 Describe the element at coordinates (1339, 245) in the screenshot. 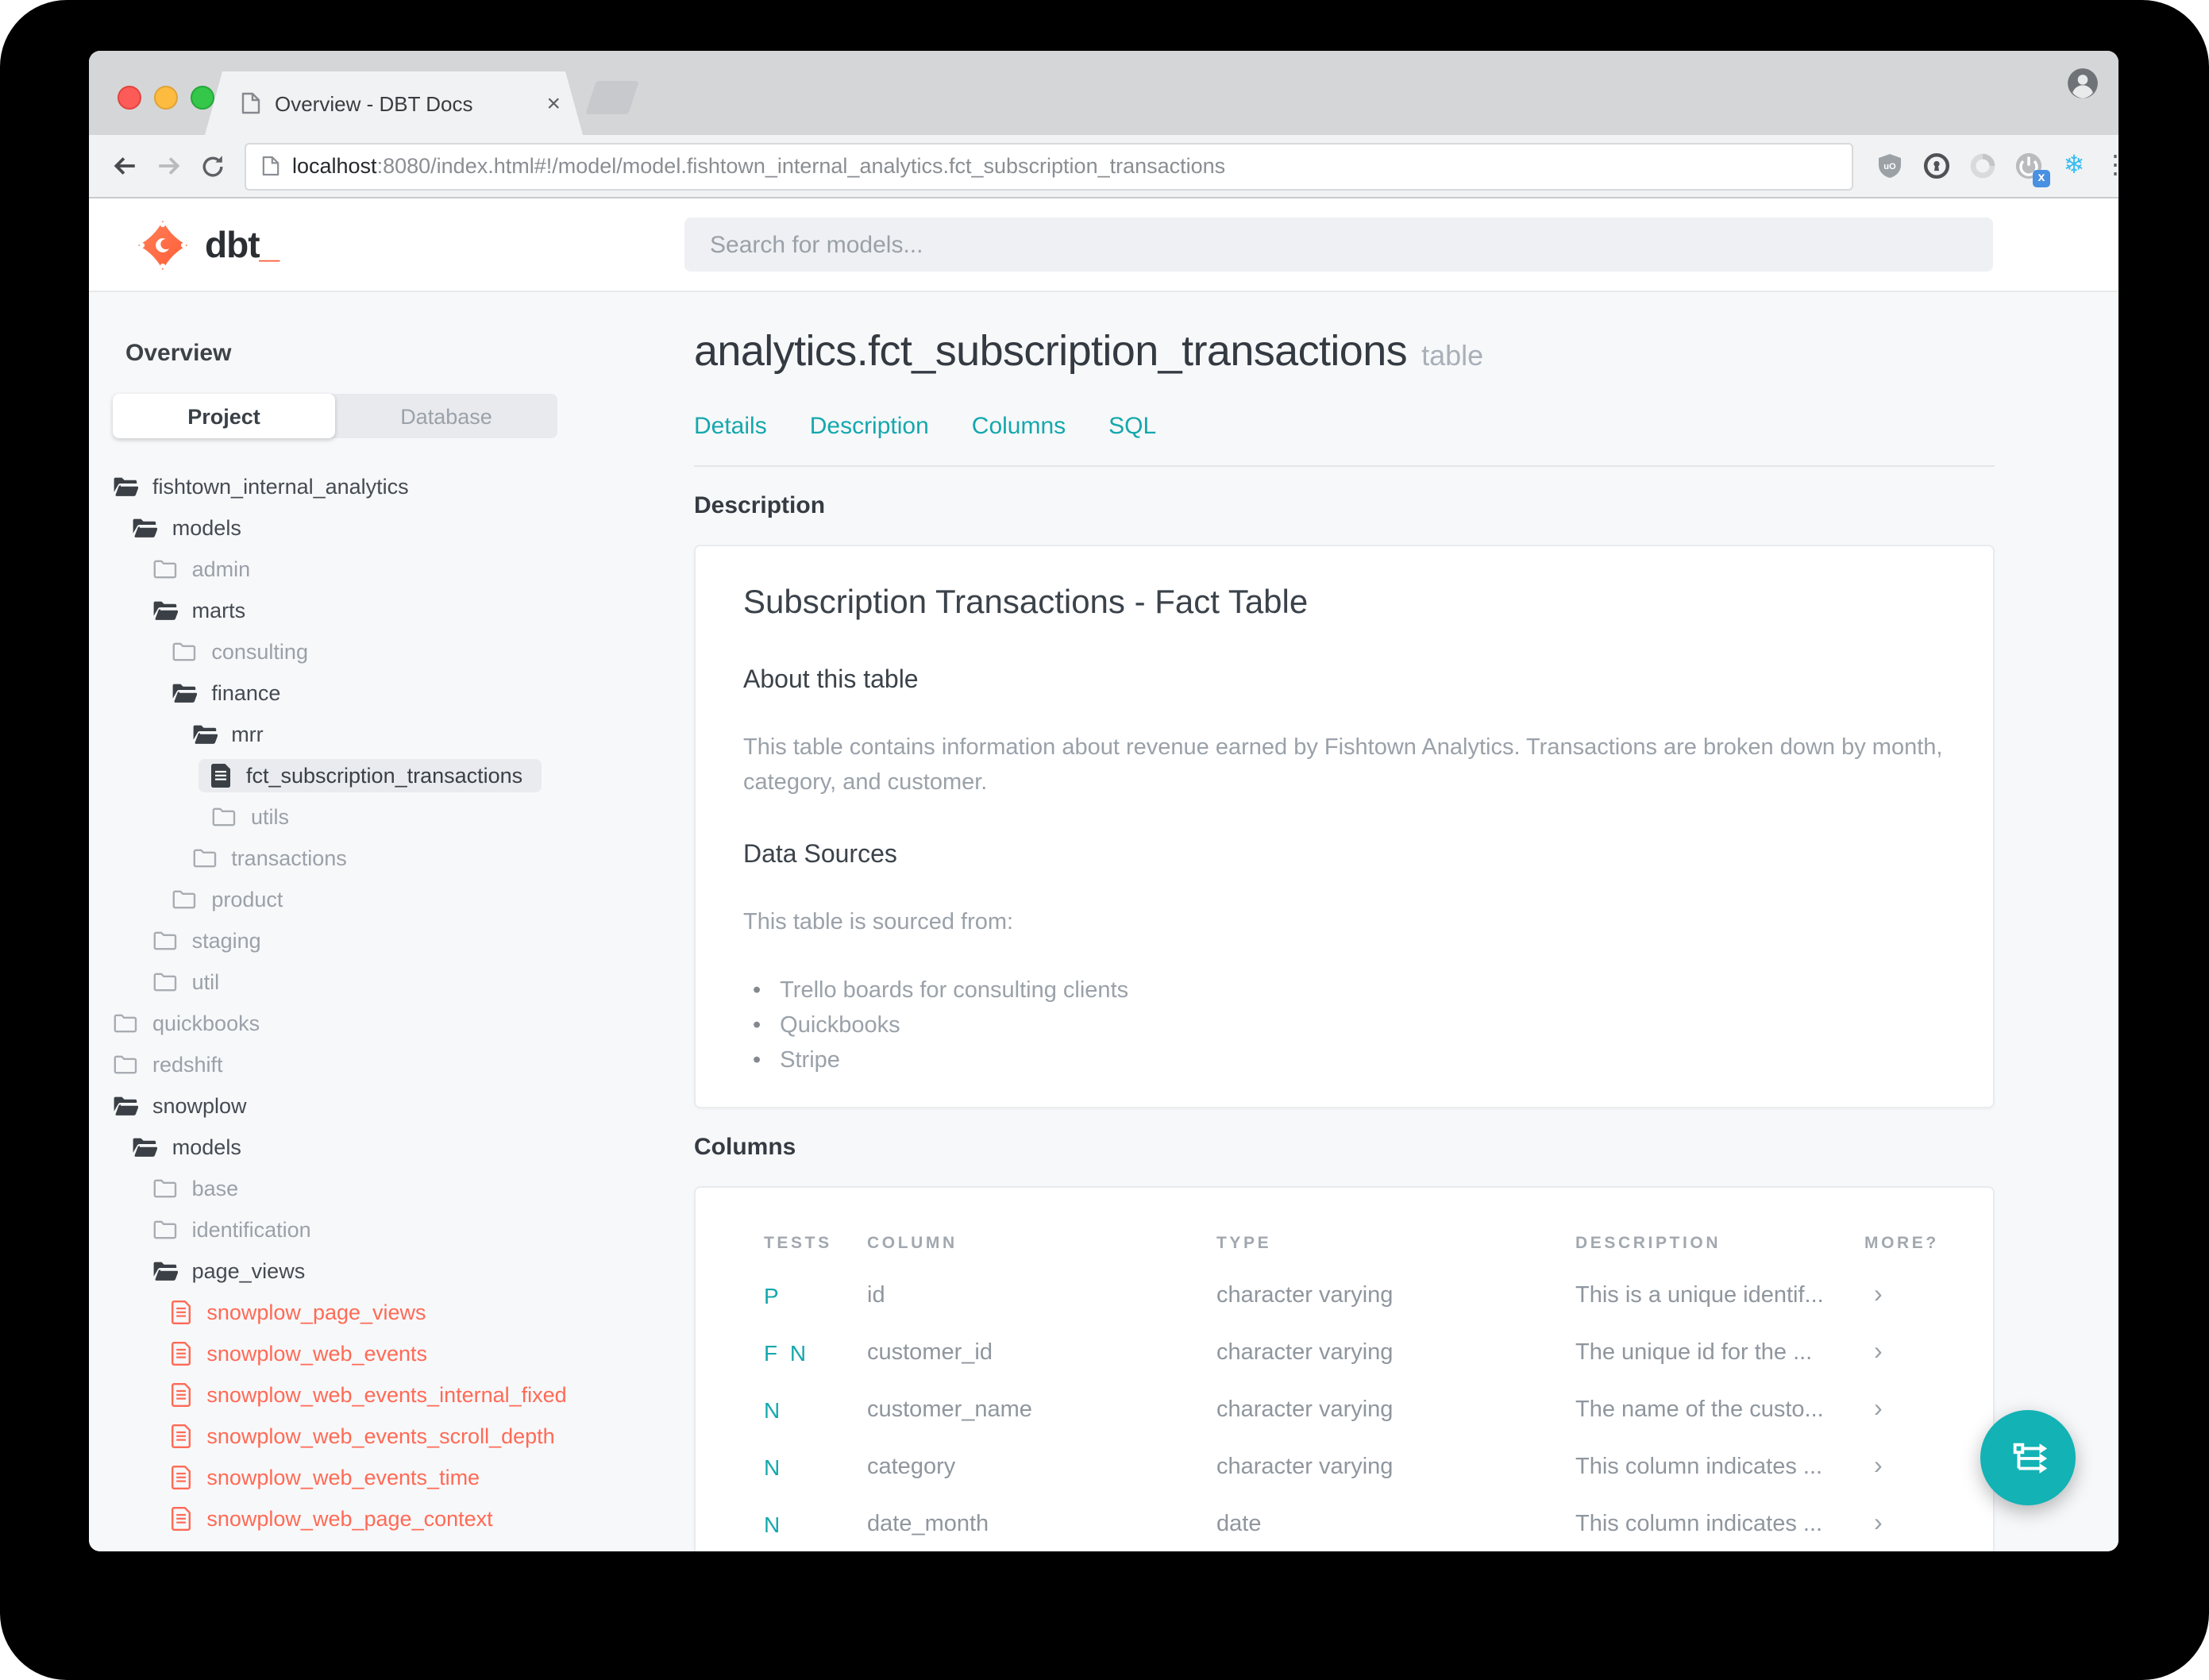

I see `search-input` at that location.